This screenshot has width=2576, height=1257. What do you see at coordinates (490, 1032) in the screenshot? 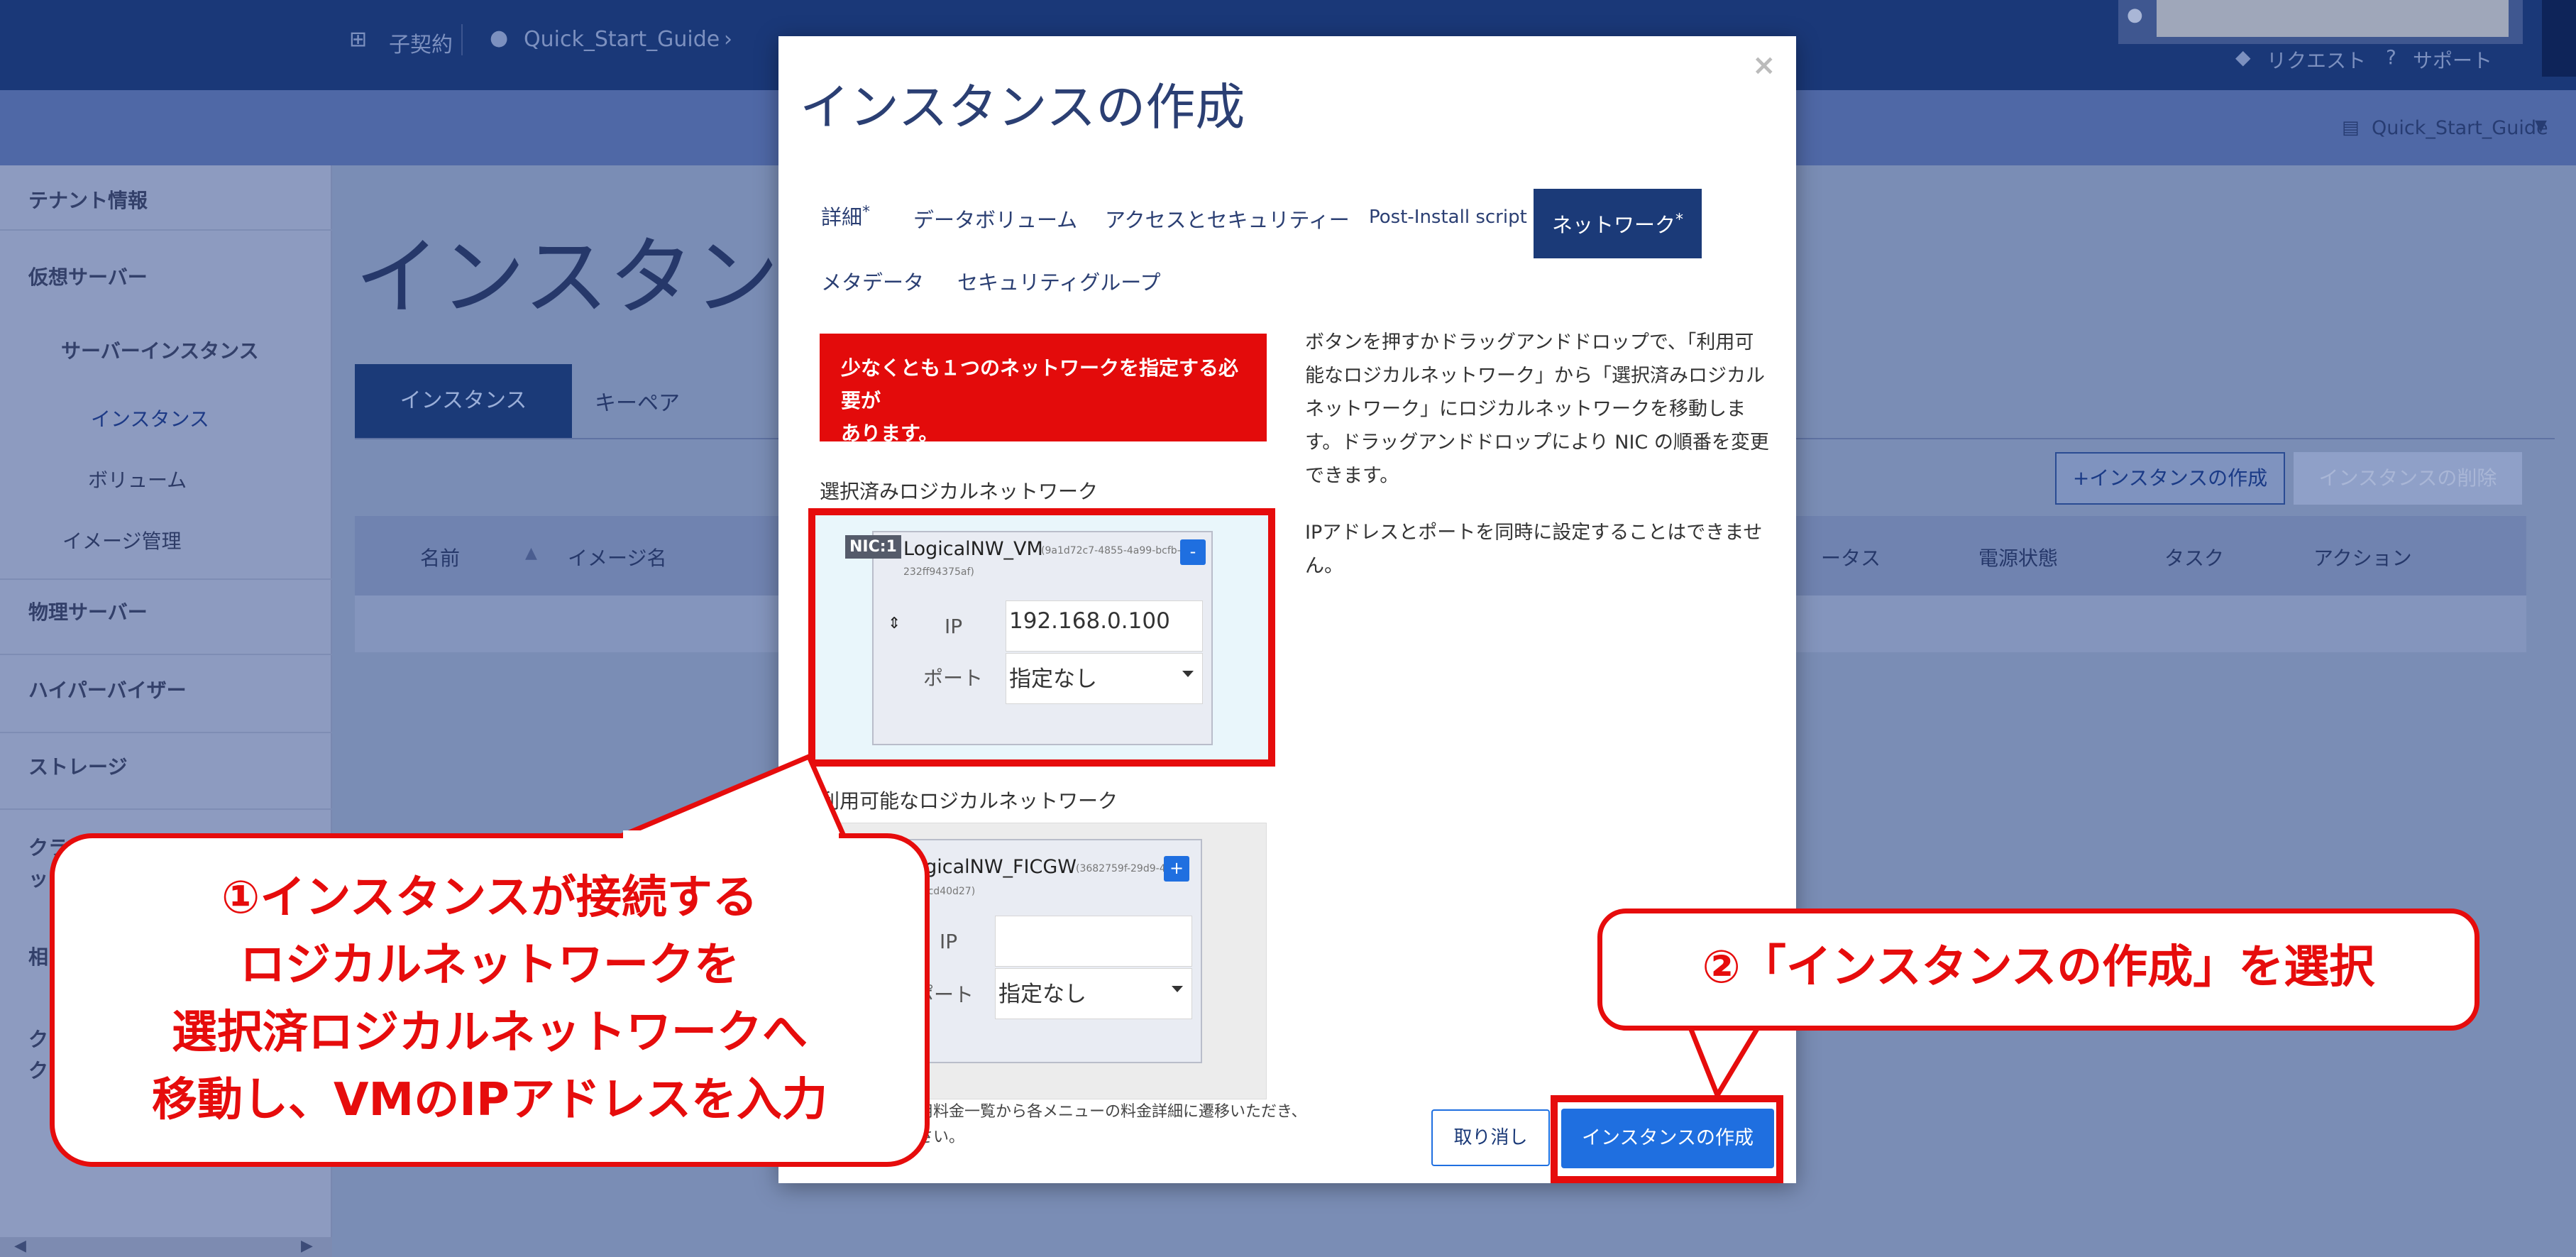
I see `callout-line: 選択済ロジカルネットワークへ` at bounding box center [490, 1032].